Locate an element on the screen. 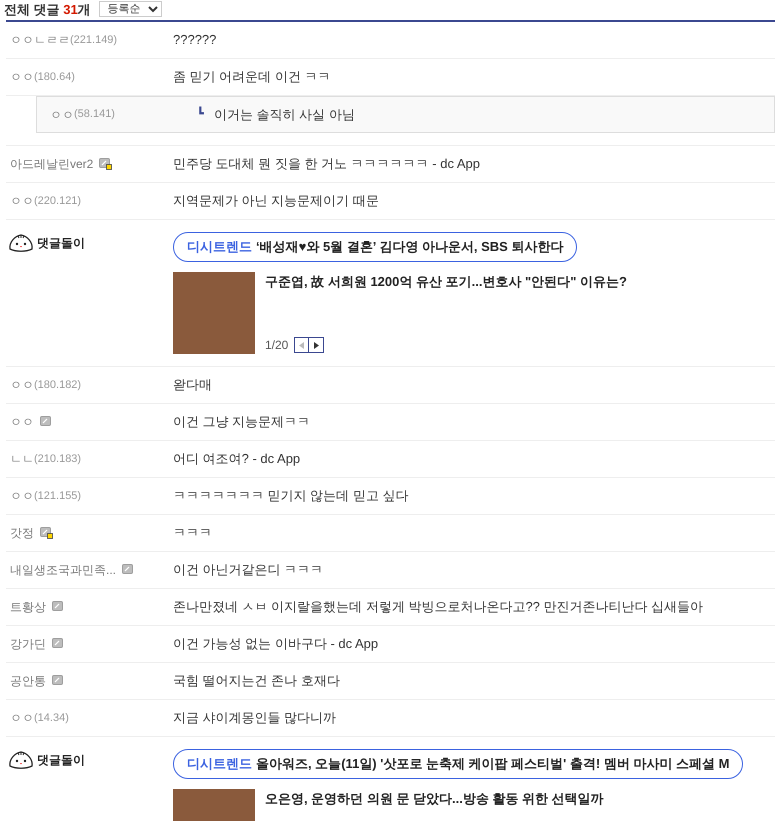 The width and height of the screenshot is (781, 821). comment-text: 지역문제가 아닌 지능문제이기 때문 is located at coordinates (276, 201).